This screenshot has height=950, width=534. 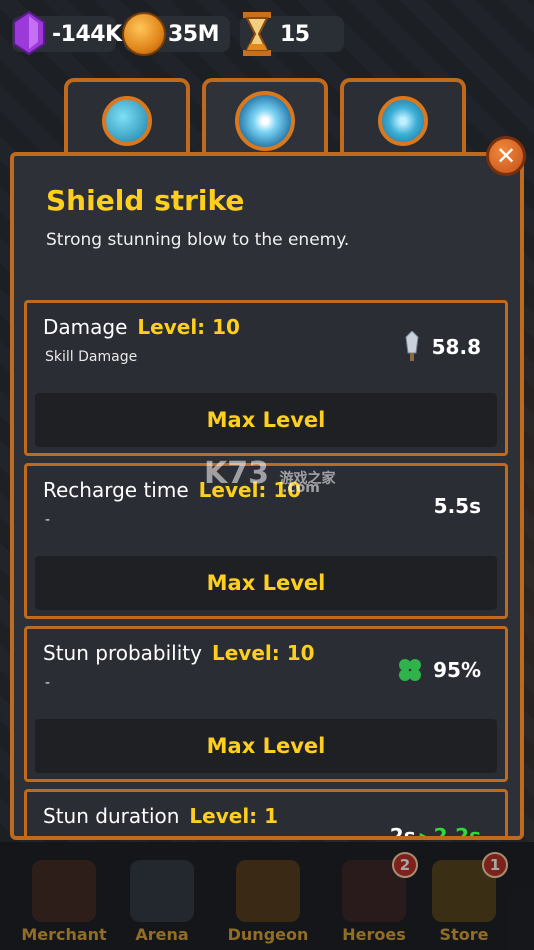 I want to click on watermark-brand: K73, so click(x=236, y=473).